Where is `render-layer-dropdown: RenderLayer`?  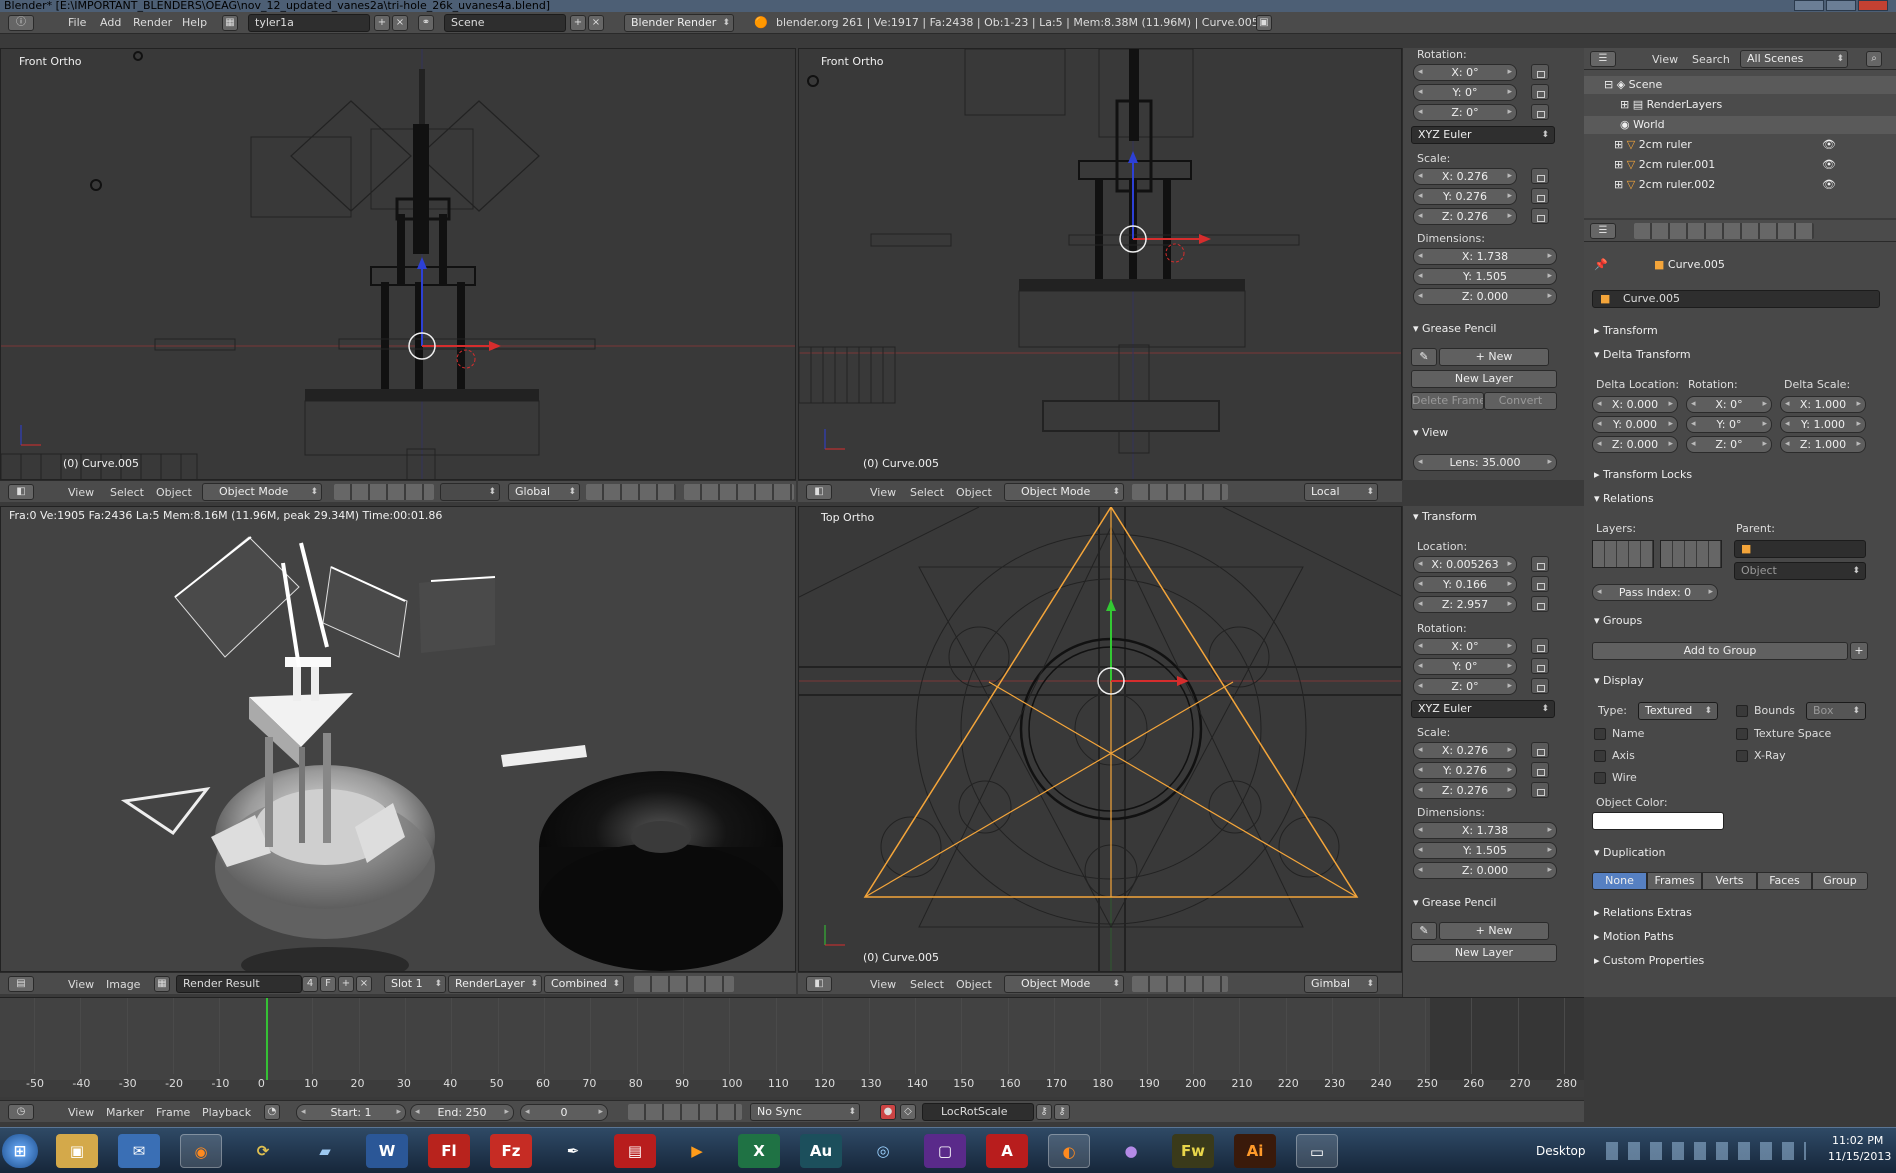
render-layer-dropdown: RenderLayer is located at coordinates (495, 984).